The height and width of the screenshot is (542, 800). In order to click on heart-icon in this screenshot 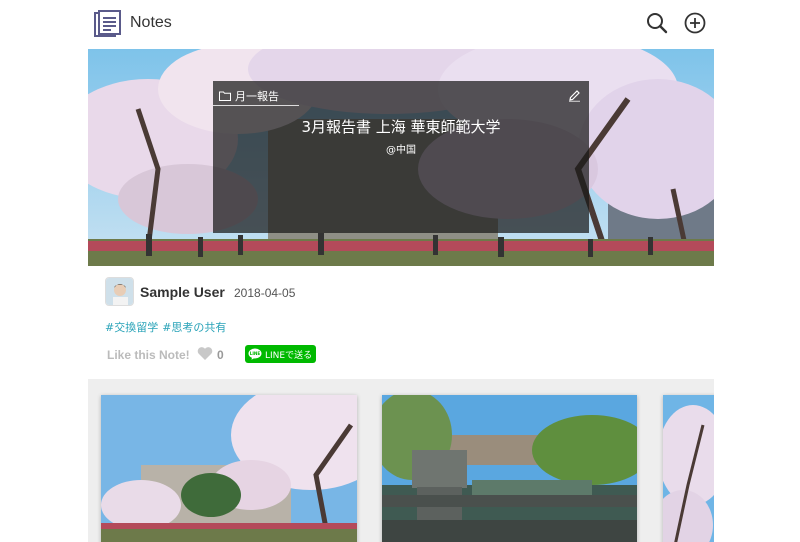, I will do `click(205, 353)`.